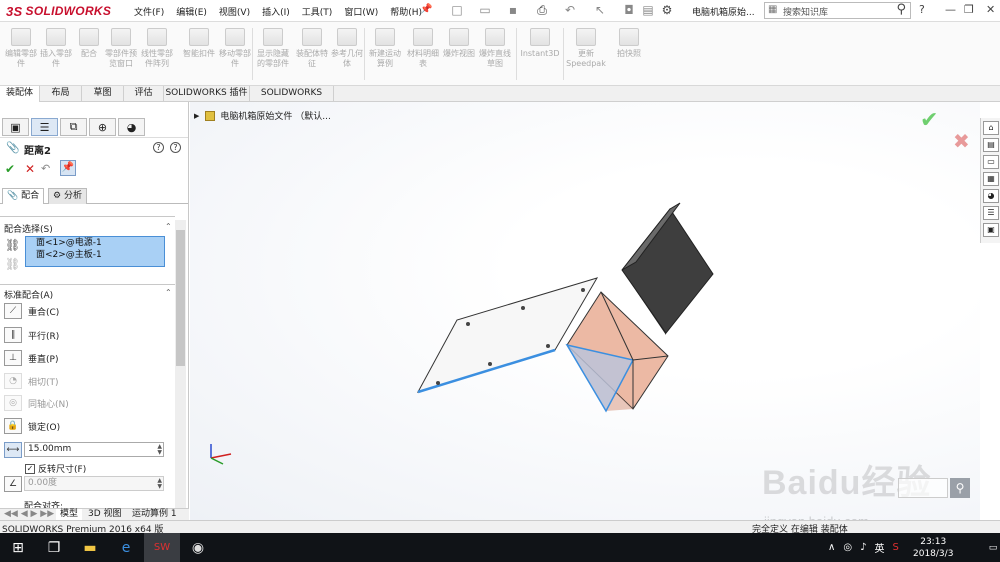  I want to click on network-icon: ◎, so click(847, 547).